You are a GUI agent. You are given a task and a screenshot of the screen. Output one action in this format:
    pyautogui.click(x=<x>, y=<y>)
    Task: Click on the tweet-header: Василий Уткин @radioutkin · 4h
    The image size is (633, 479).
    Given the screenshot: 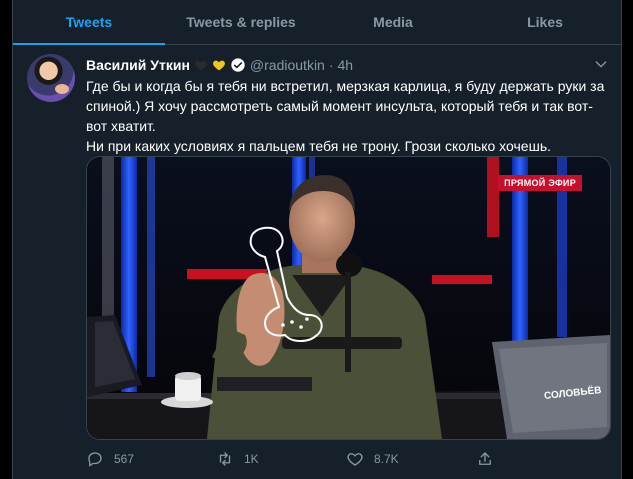 What is the action you would take?
    pyautogui.click(x=219, y=65)
    